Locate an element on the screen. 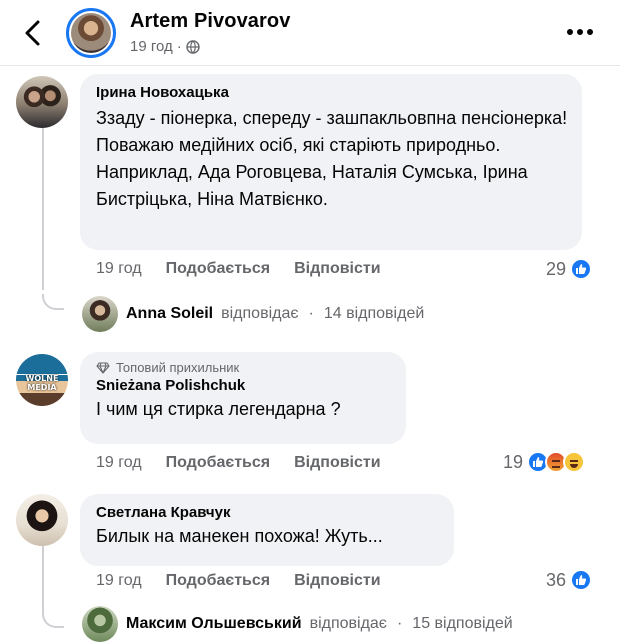  replies-link: Anna Soleil відповідає · 14 відповідей is located at coordinates (253, 314).